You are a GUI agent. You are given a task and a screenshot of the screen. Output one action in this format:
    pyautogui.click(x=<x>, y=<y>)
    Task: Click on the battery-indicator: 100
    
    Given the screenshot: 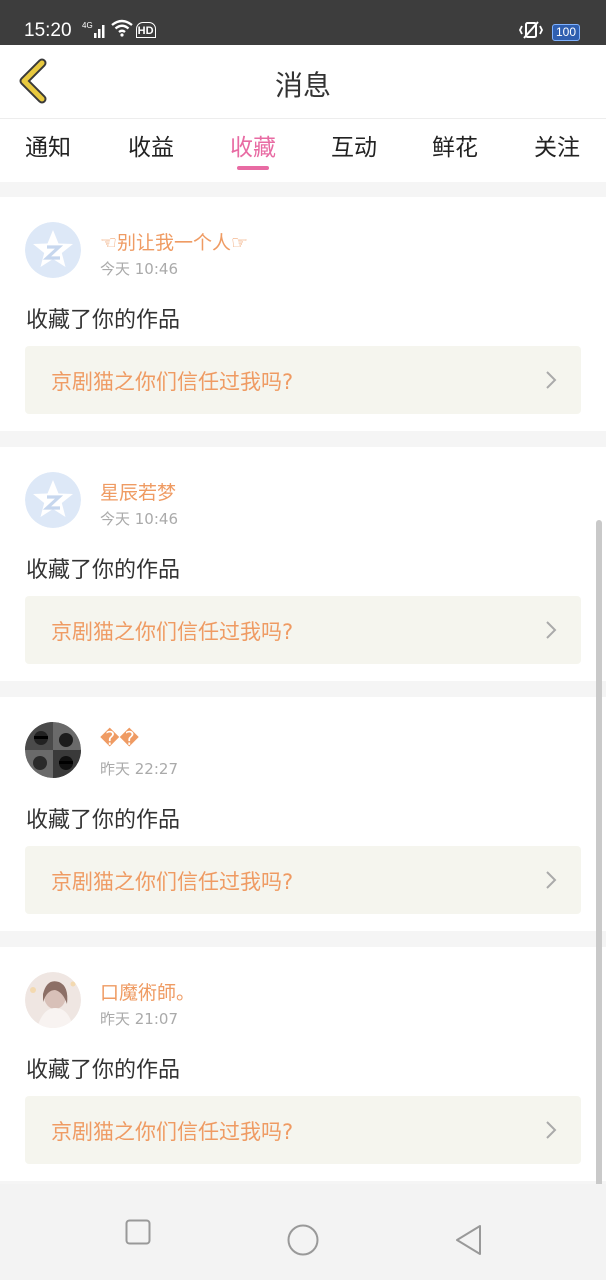 What is the action you would take?
    pyautogui.click(x=565, y=32)
    